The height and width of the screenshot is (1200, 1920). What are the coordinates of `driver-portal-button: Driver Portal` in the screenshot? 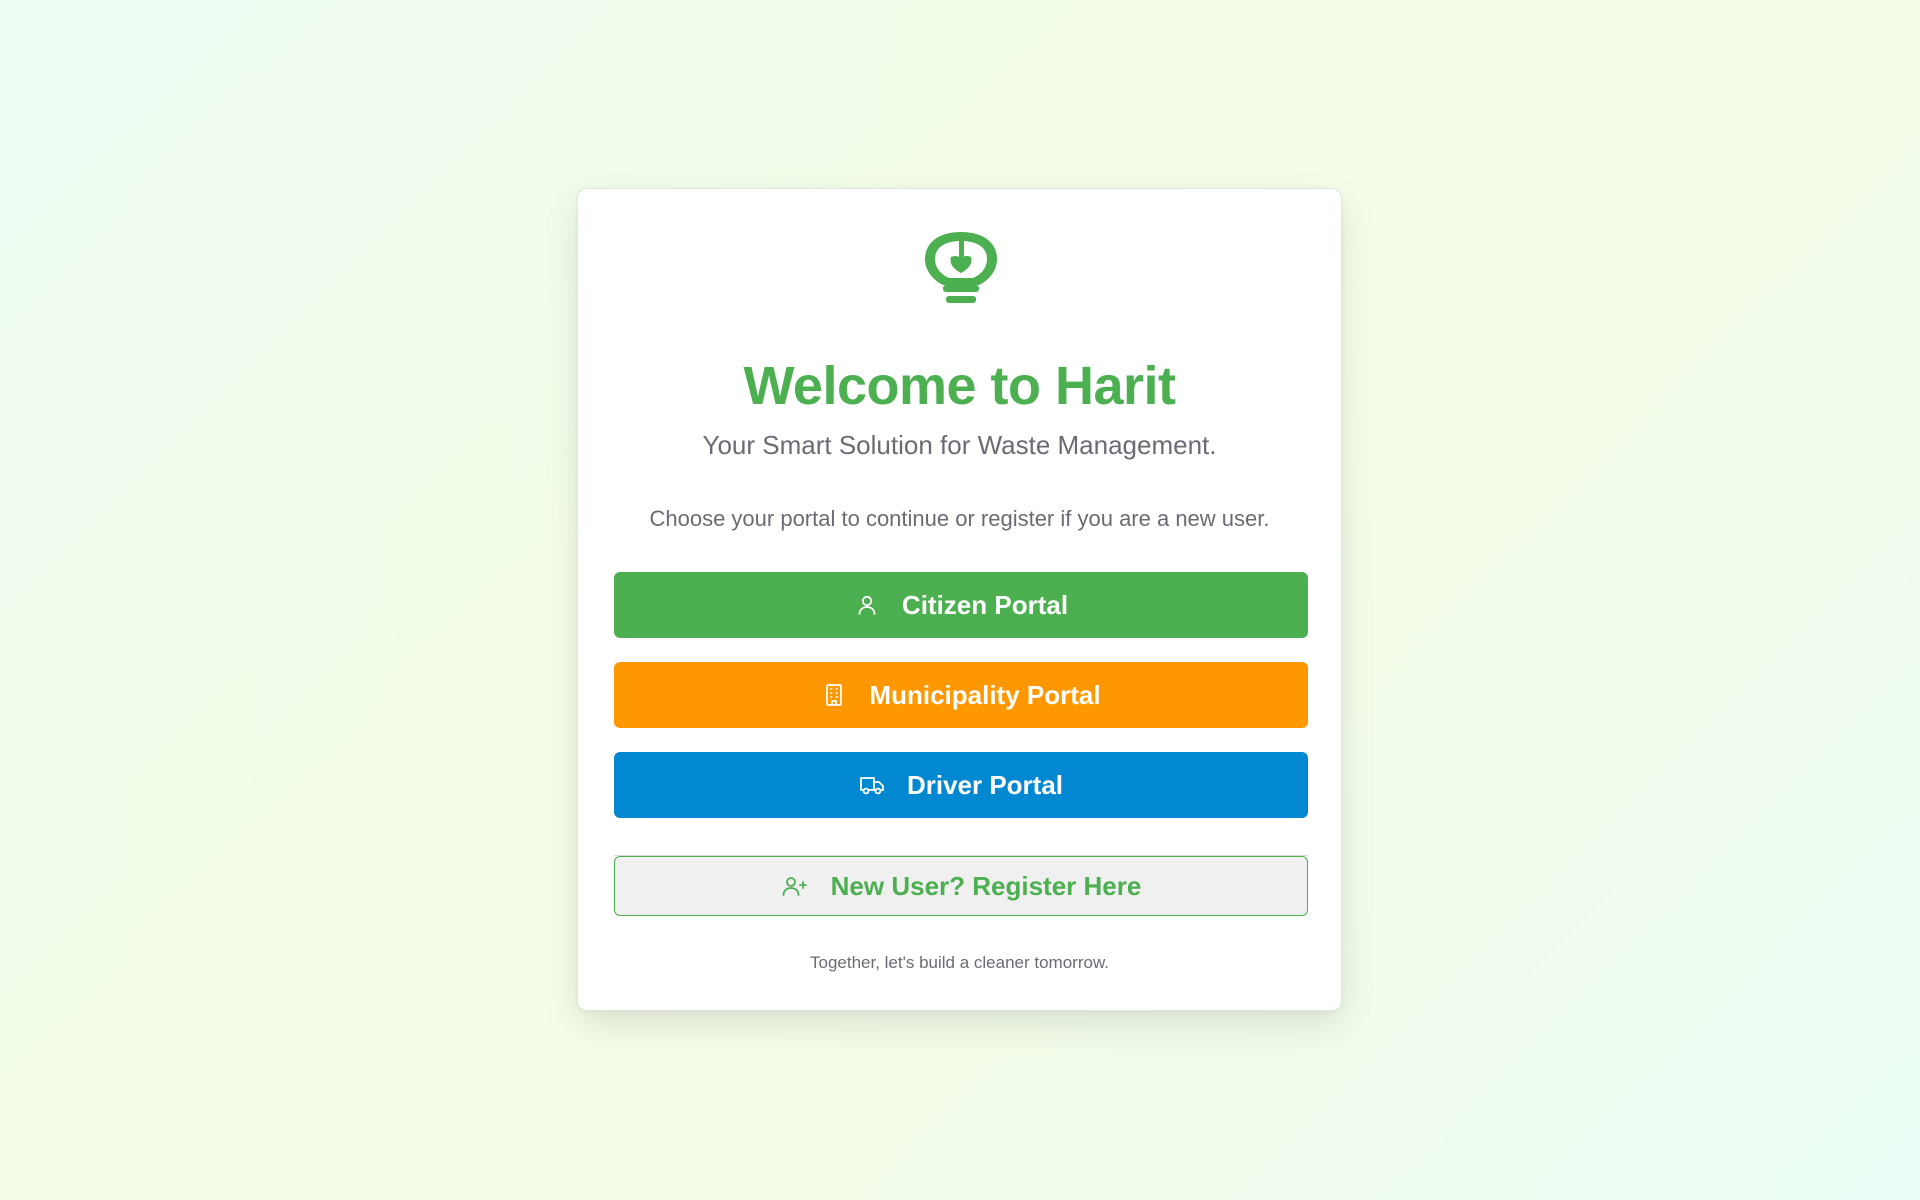 It's located at (961, 785).